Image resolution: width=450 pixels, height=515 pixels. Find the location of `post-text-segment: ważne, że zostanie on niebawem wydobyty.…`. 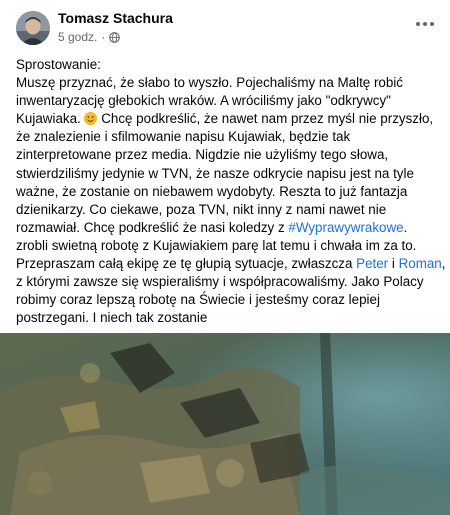

post-text-segment: ważne, że zostanie on niebawem wydobyty.… is located at coordinates (212, 191).